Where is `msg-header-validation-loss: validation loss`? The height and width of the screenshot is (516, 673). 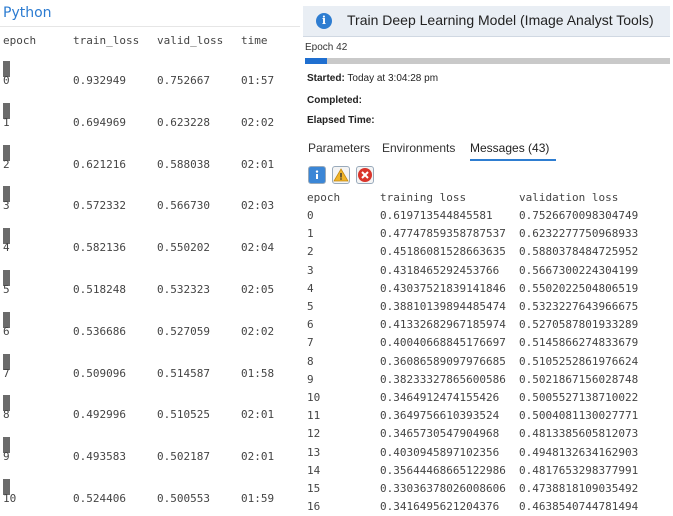 msg-header-validation-loss: validation loss is located at coordinates (569, 197).